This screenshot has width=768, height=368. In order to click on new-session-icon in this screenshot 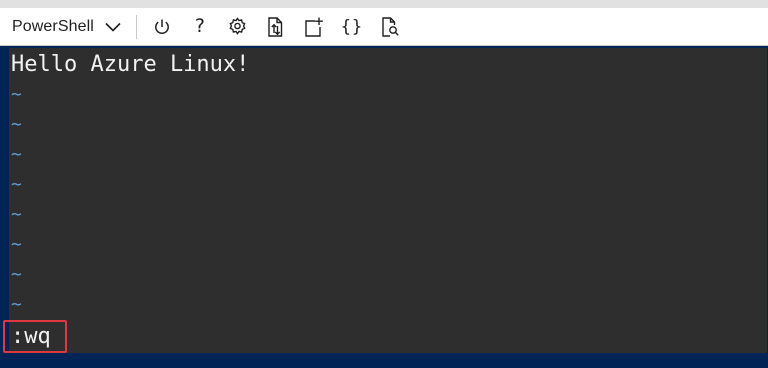, I will do `click(314, 27)`.